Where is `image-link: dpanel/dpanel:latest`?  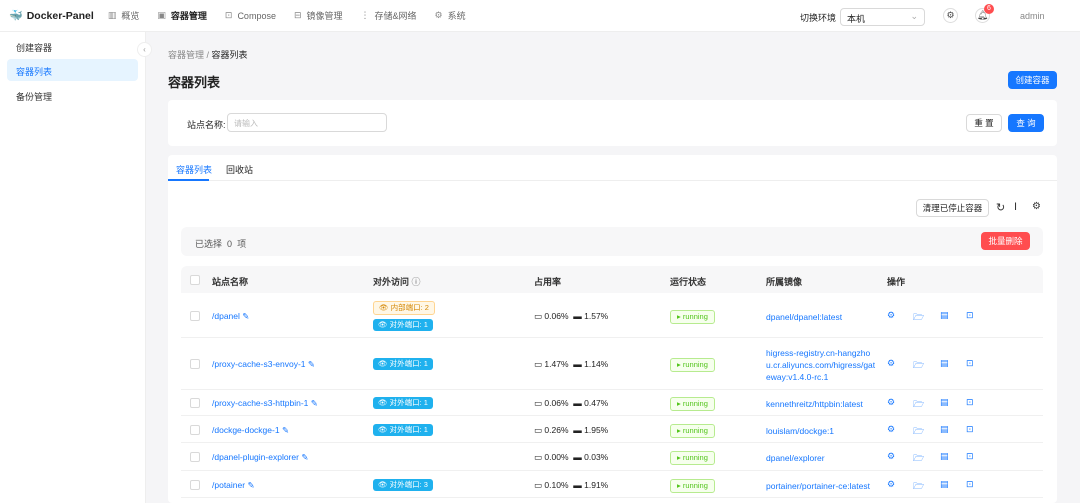
image-link: dpanel/dpanel:latest is located at coordinates (821, 317).